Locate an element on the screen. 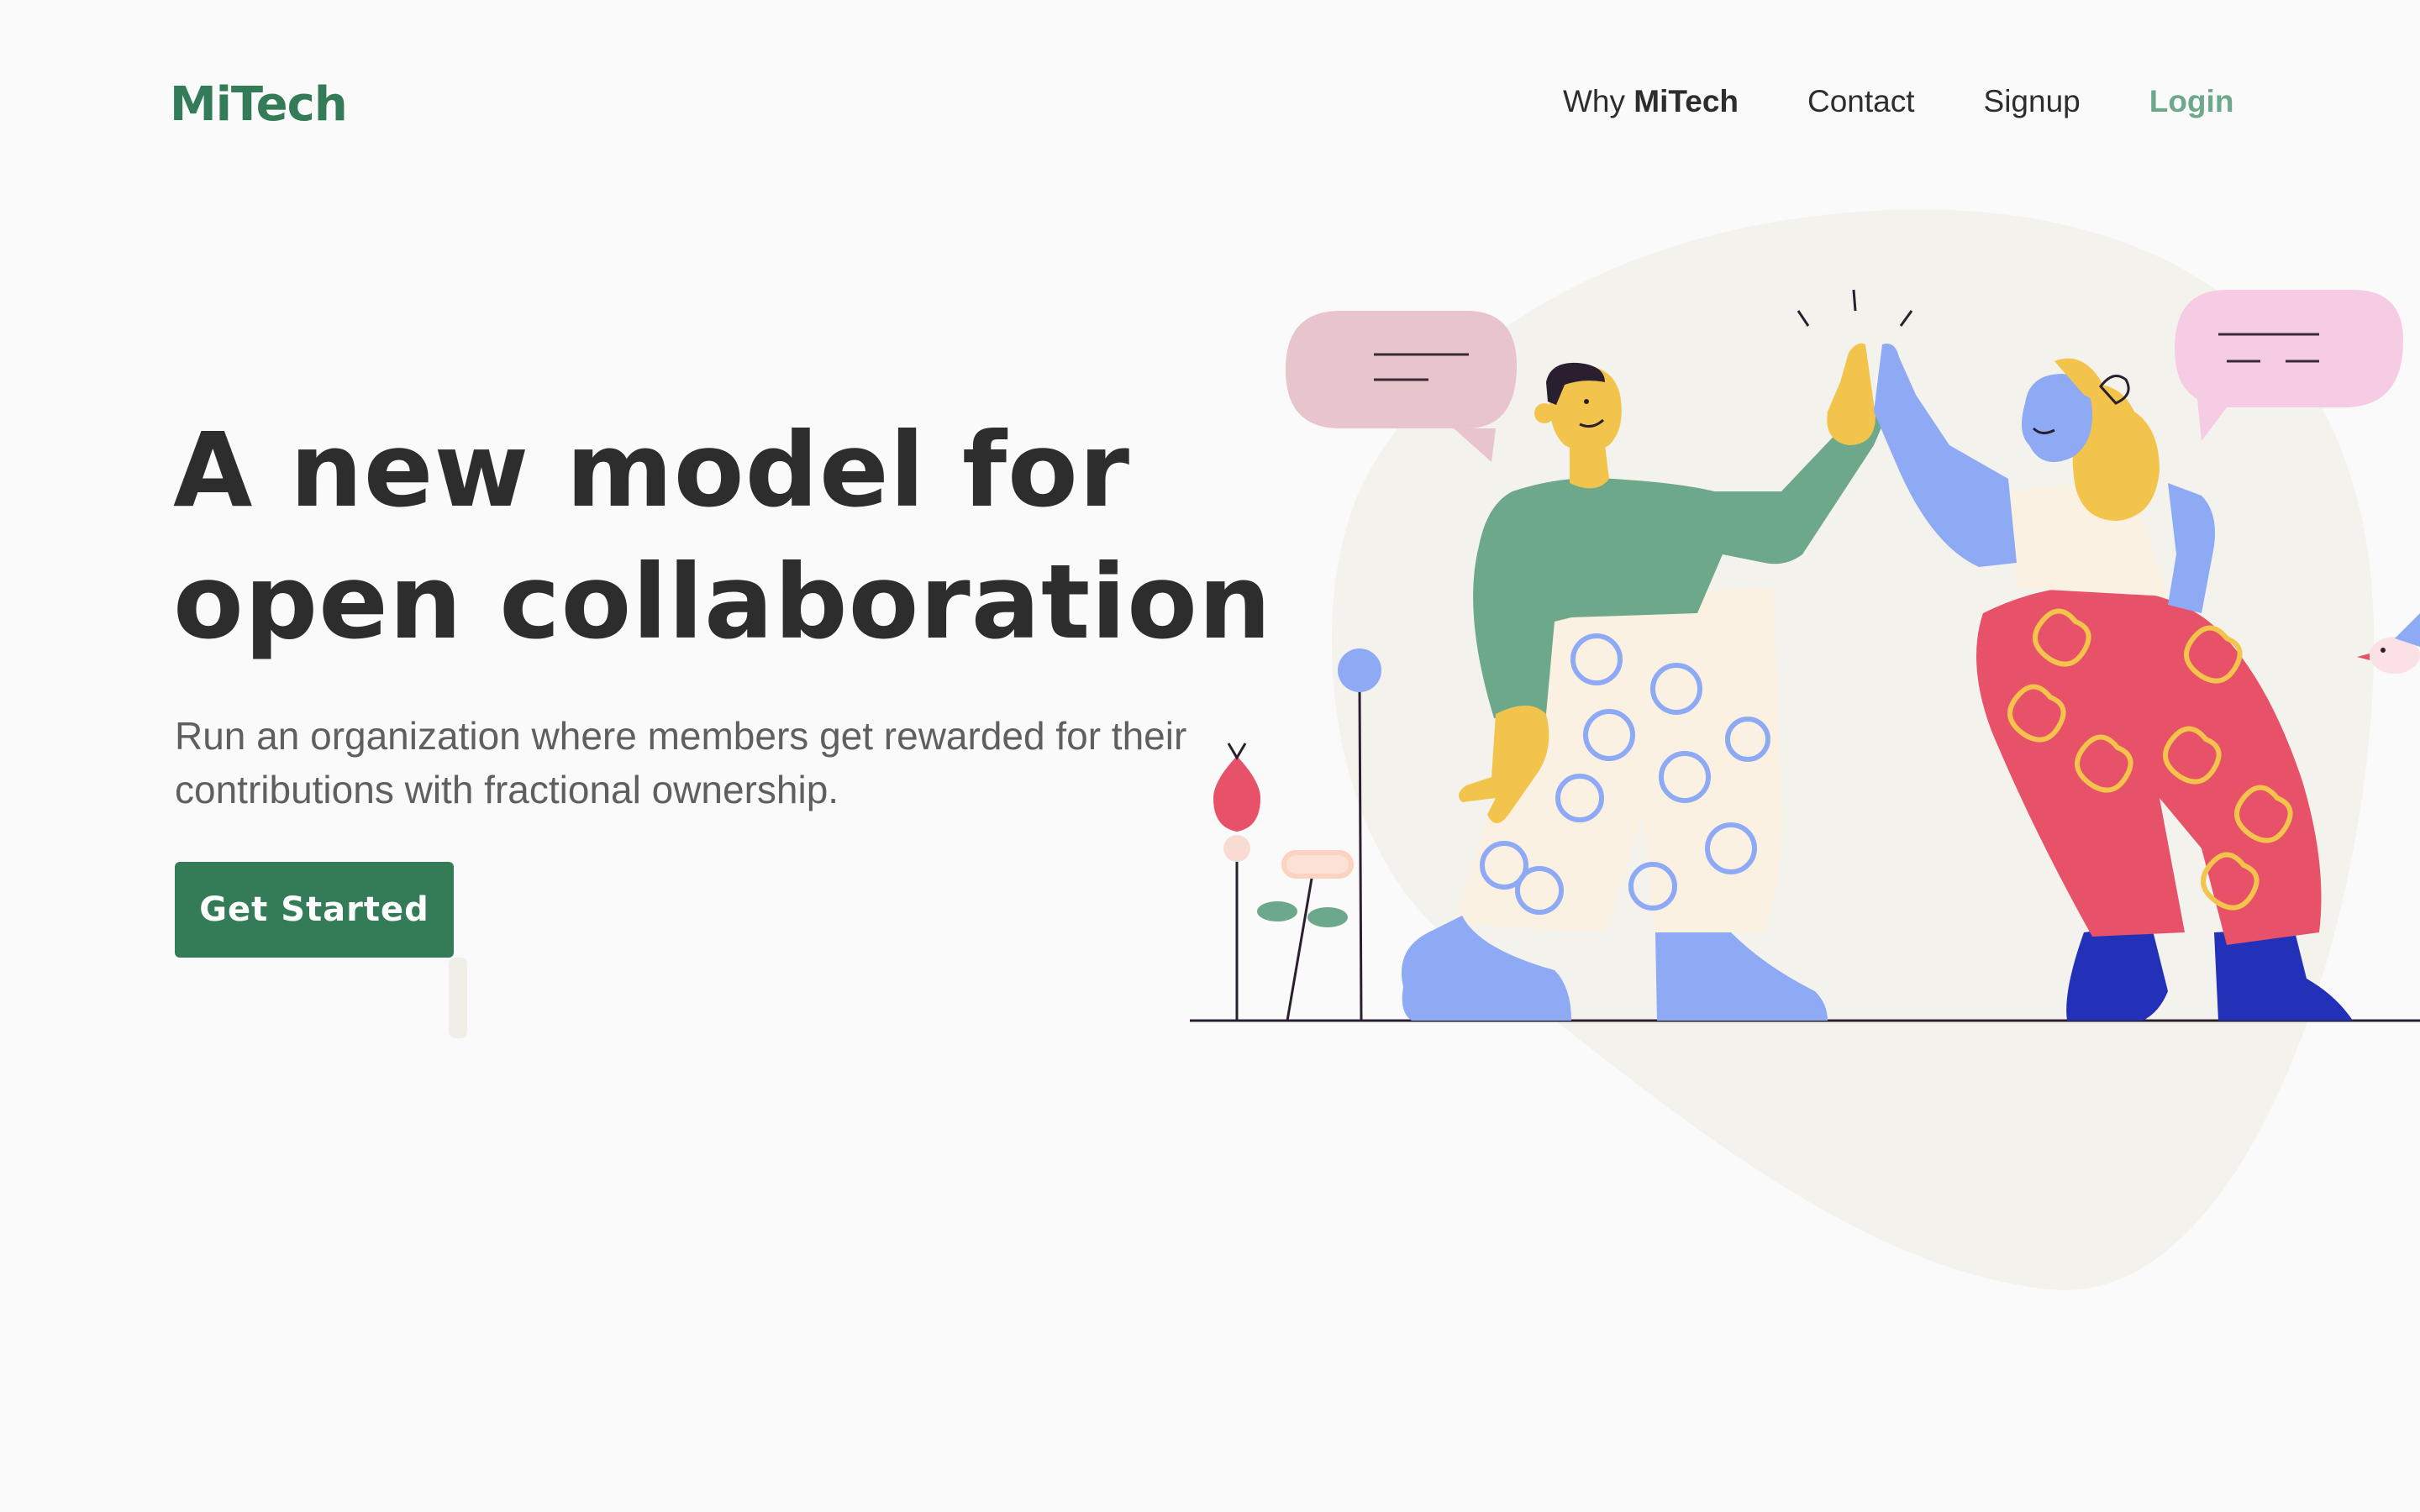  nav-why-brand: MiTech is located at coordinates (1686, 101).